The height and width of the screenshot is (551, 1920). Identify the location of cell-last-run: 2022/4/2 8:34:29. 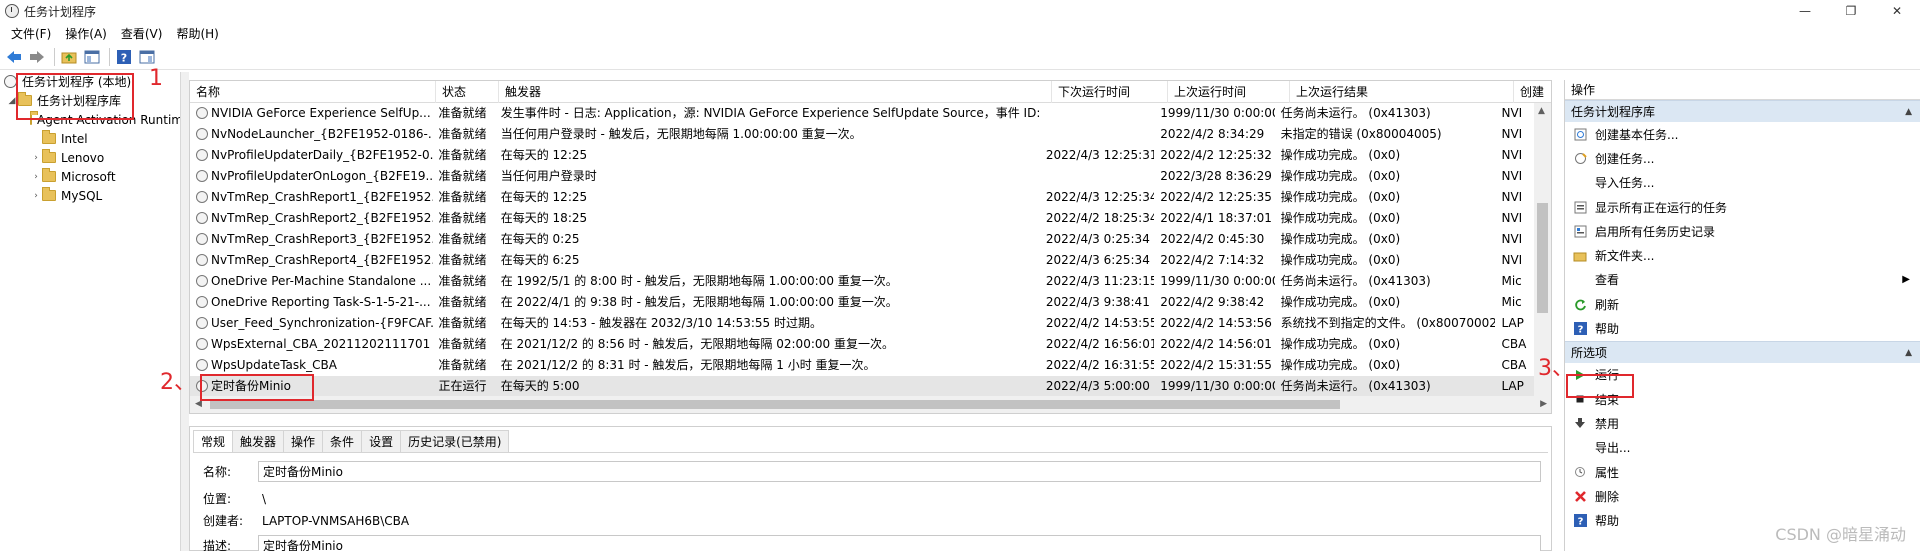
(1212, 134).